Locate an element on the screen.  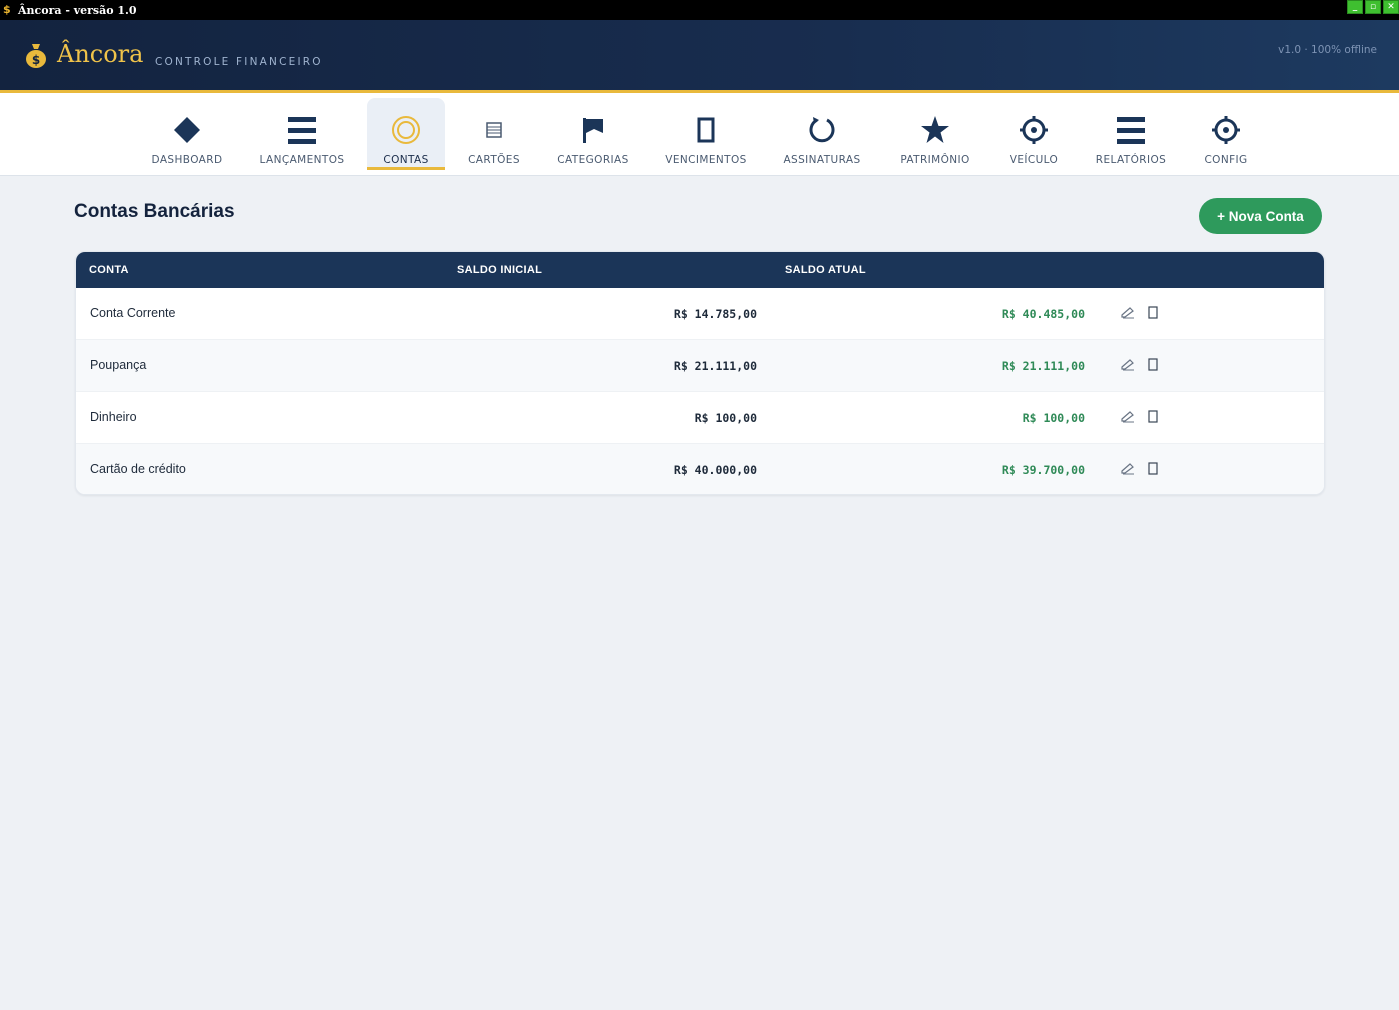
nav-item-dashboard: DASHBOARD is located at coordinates (187, 134).